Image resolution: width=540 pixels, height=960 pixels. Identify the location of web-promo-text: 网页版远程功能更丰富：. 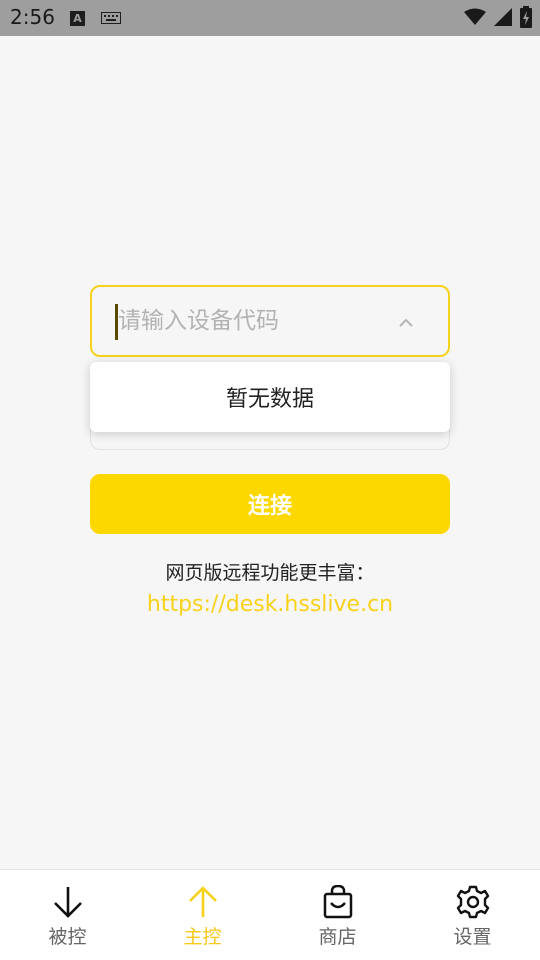
(270, 573).